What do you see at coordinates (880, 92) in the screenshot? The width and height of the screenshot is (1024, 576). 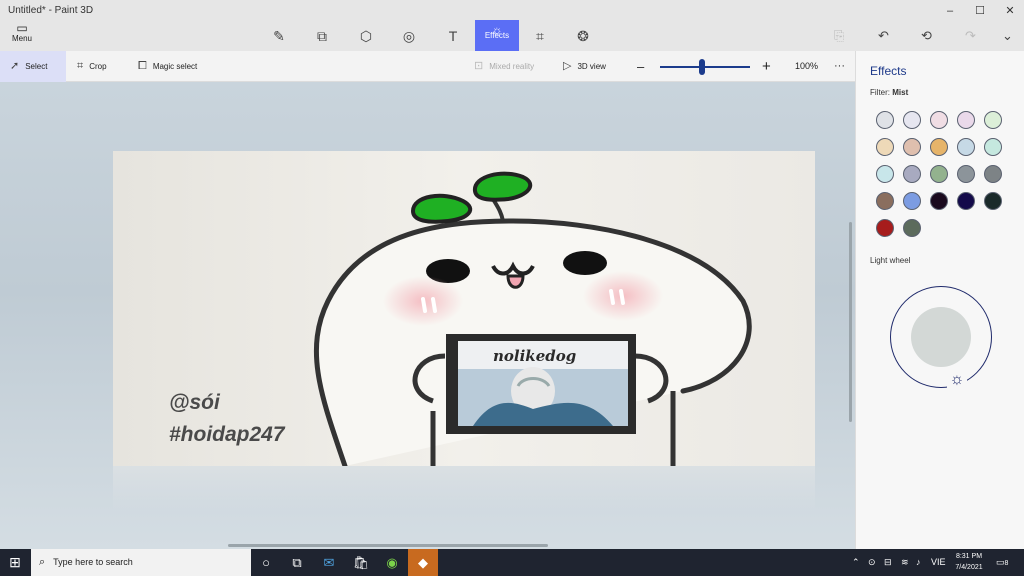 I see `filter-label: Filter:` at bounding box center [880, 92].